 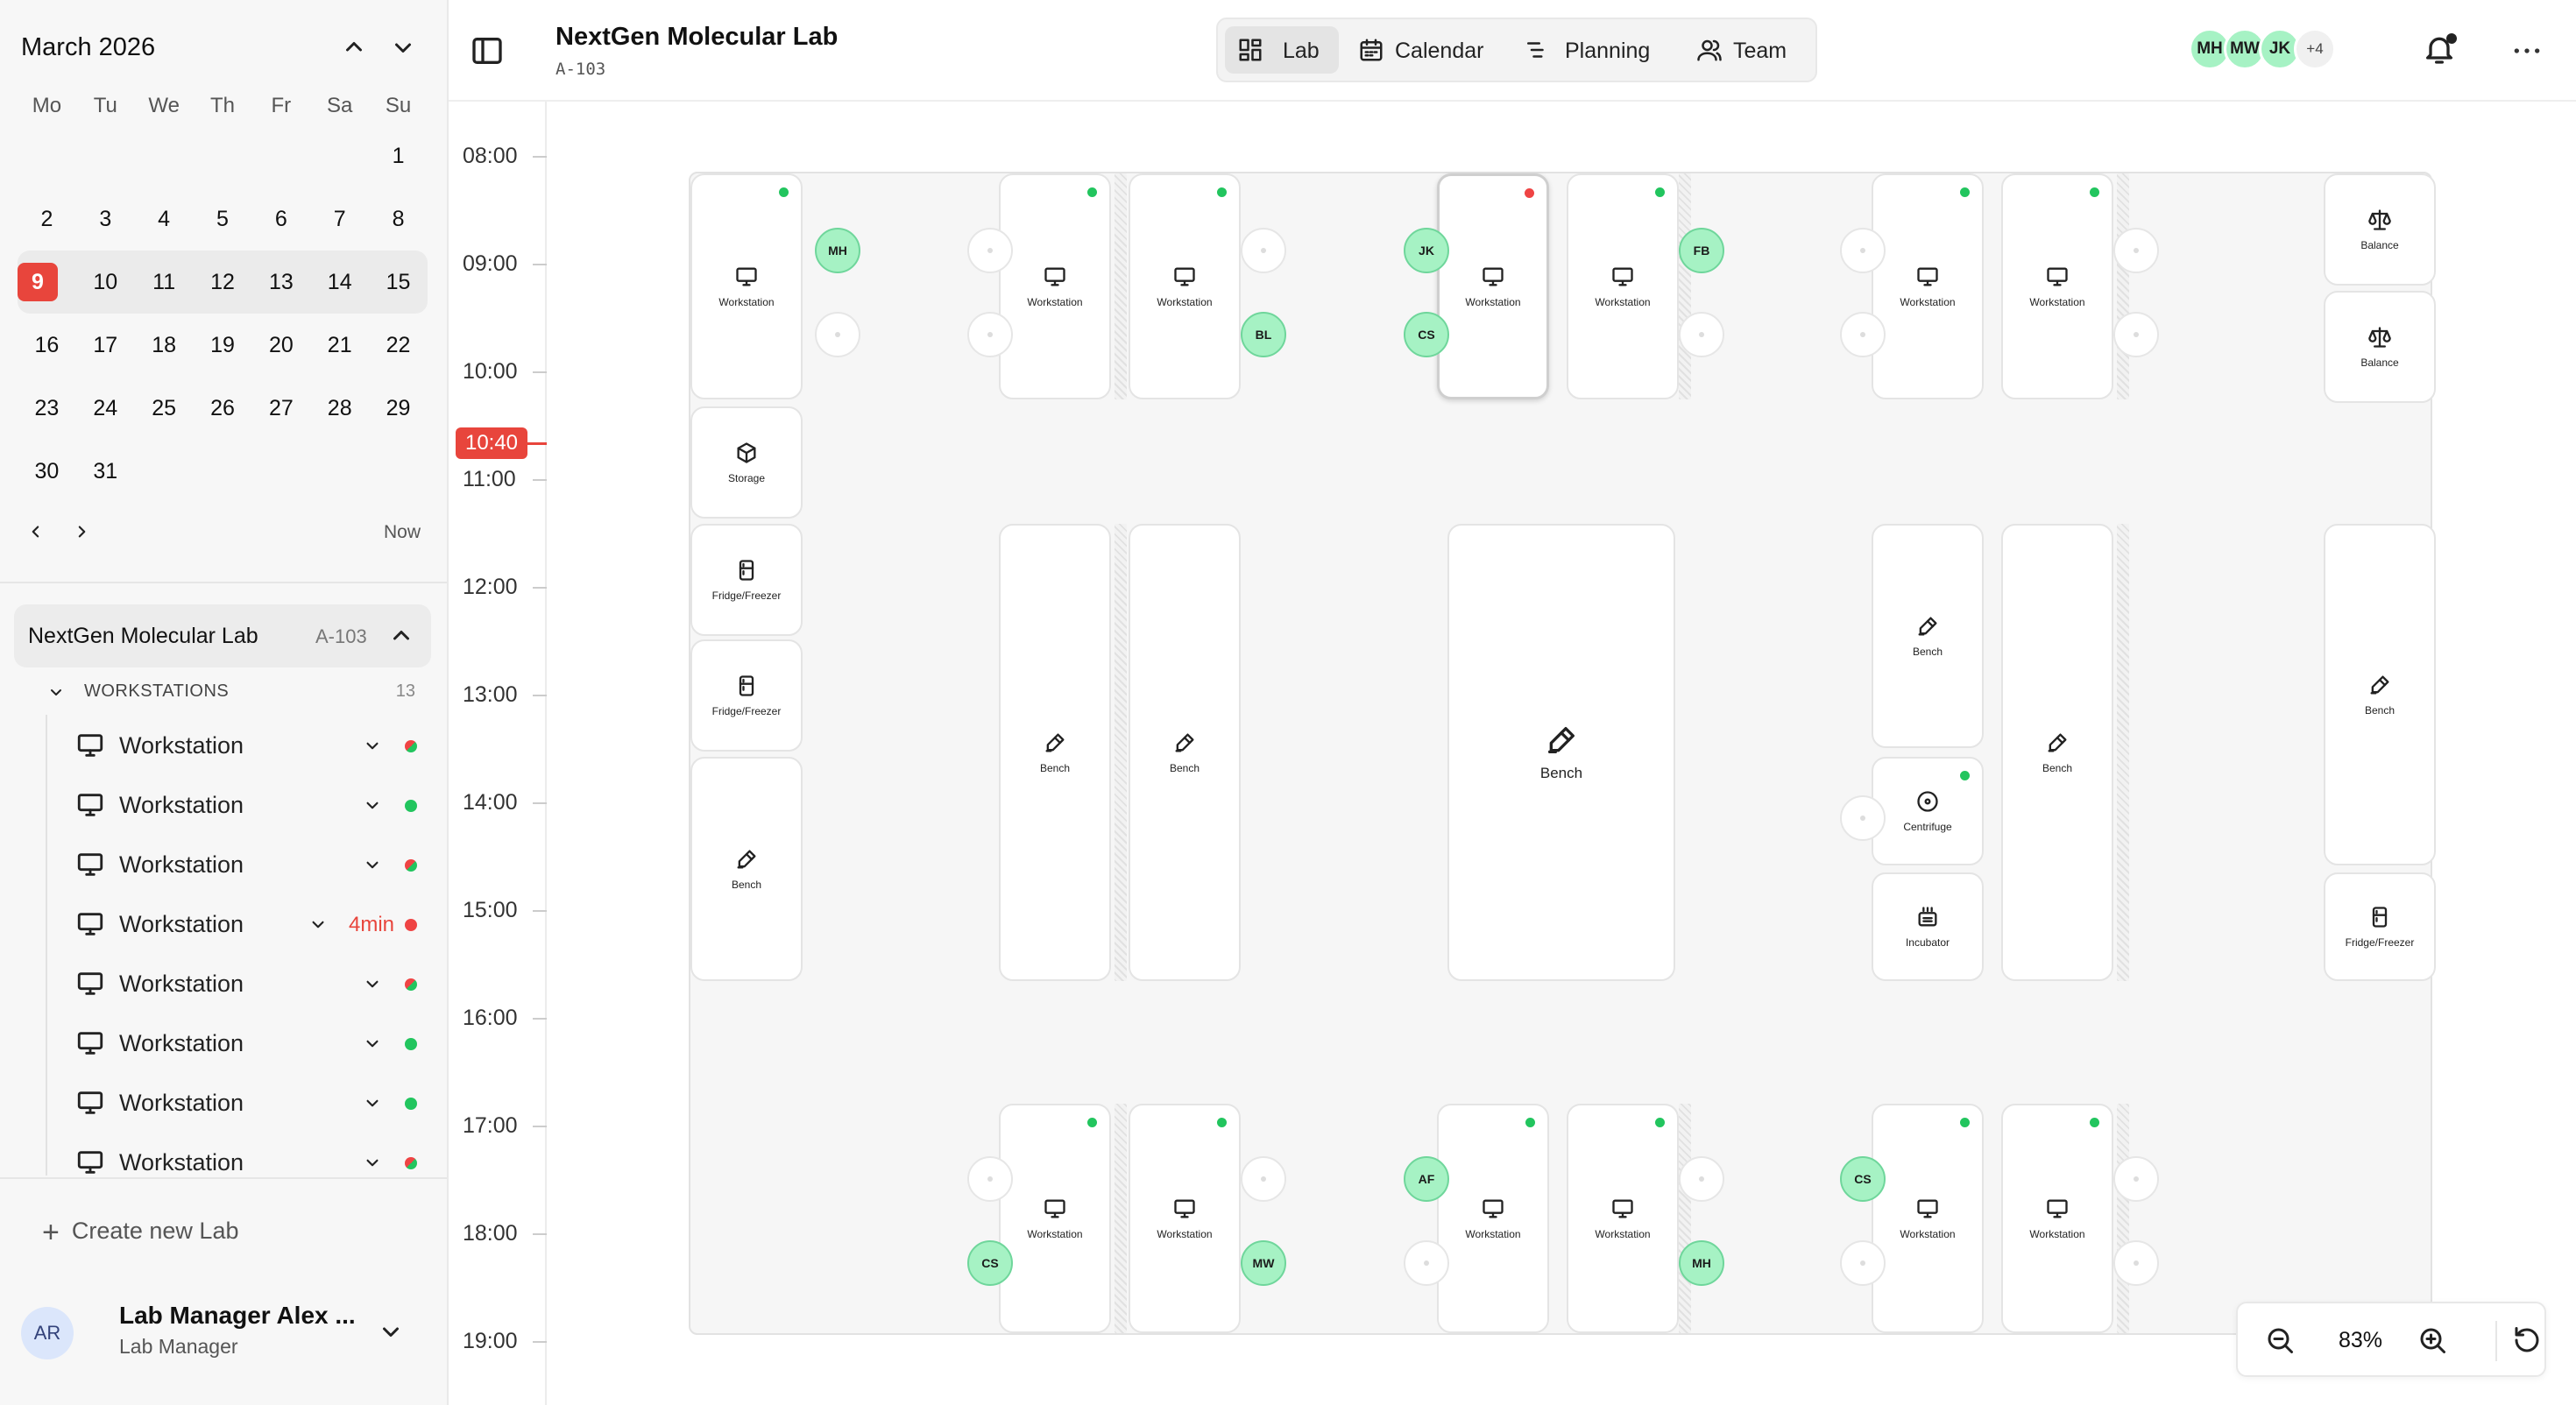 What do you see at coordinates (1425, 50) in the screenshot?
I see `tab-calendar: Calendar` at bounding box center [1425, 50].